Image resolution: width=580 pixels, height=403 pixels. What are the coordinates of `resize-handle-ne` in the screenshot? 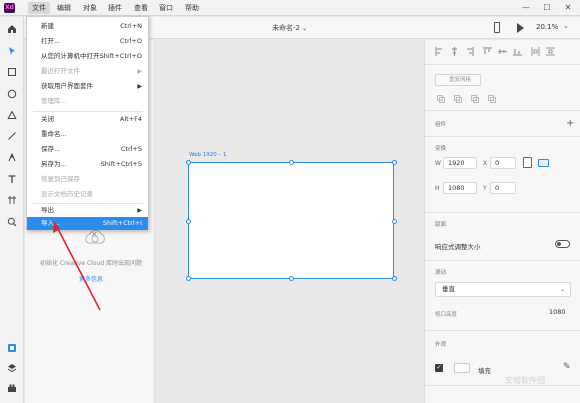 It's located at (394, 162).